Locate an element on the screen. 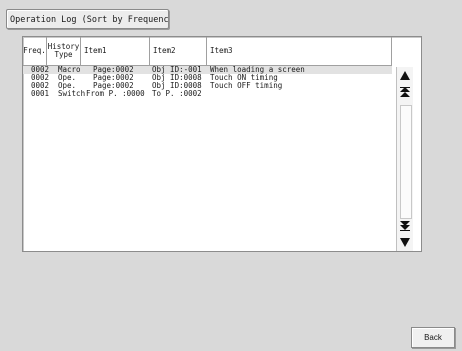 The width and height of the screenshot is (462, 351). col-header-history-type: History Type is located at coordinates (64, 51).